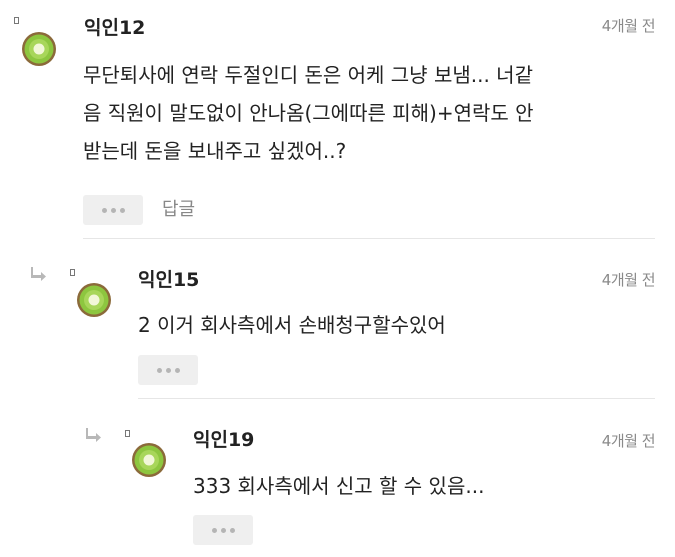 The width and height of the screenshot is (675, 557). Describe the element at coordinates (223, 440) in the screenshot. I see `comment-author: 익인19` at that location.